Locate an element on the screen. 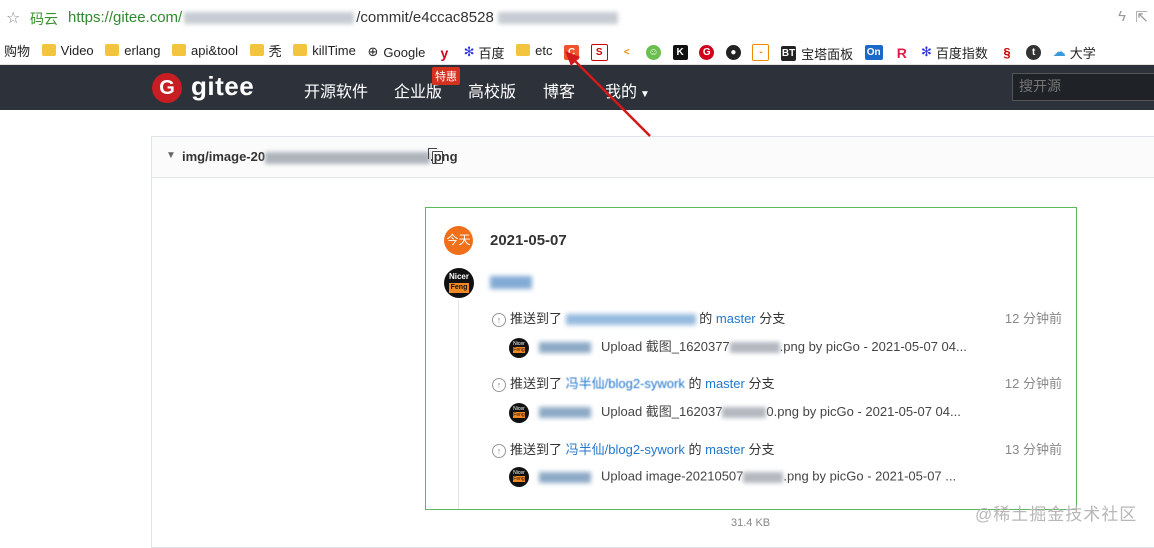  promo-badge: 特惠 is located at coordinates (446, 76).